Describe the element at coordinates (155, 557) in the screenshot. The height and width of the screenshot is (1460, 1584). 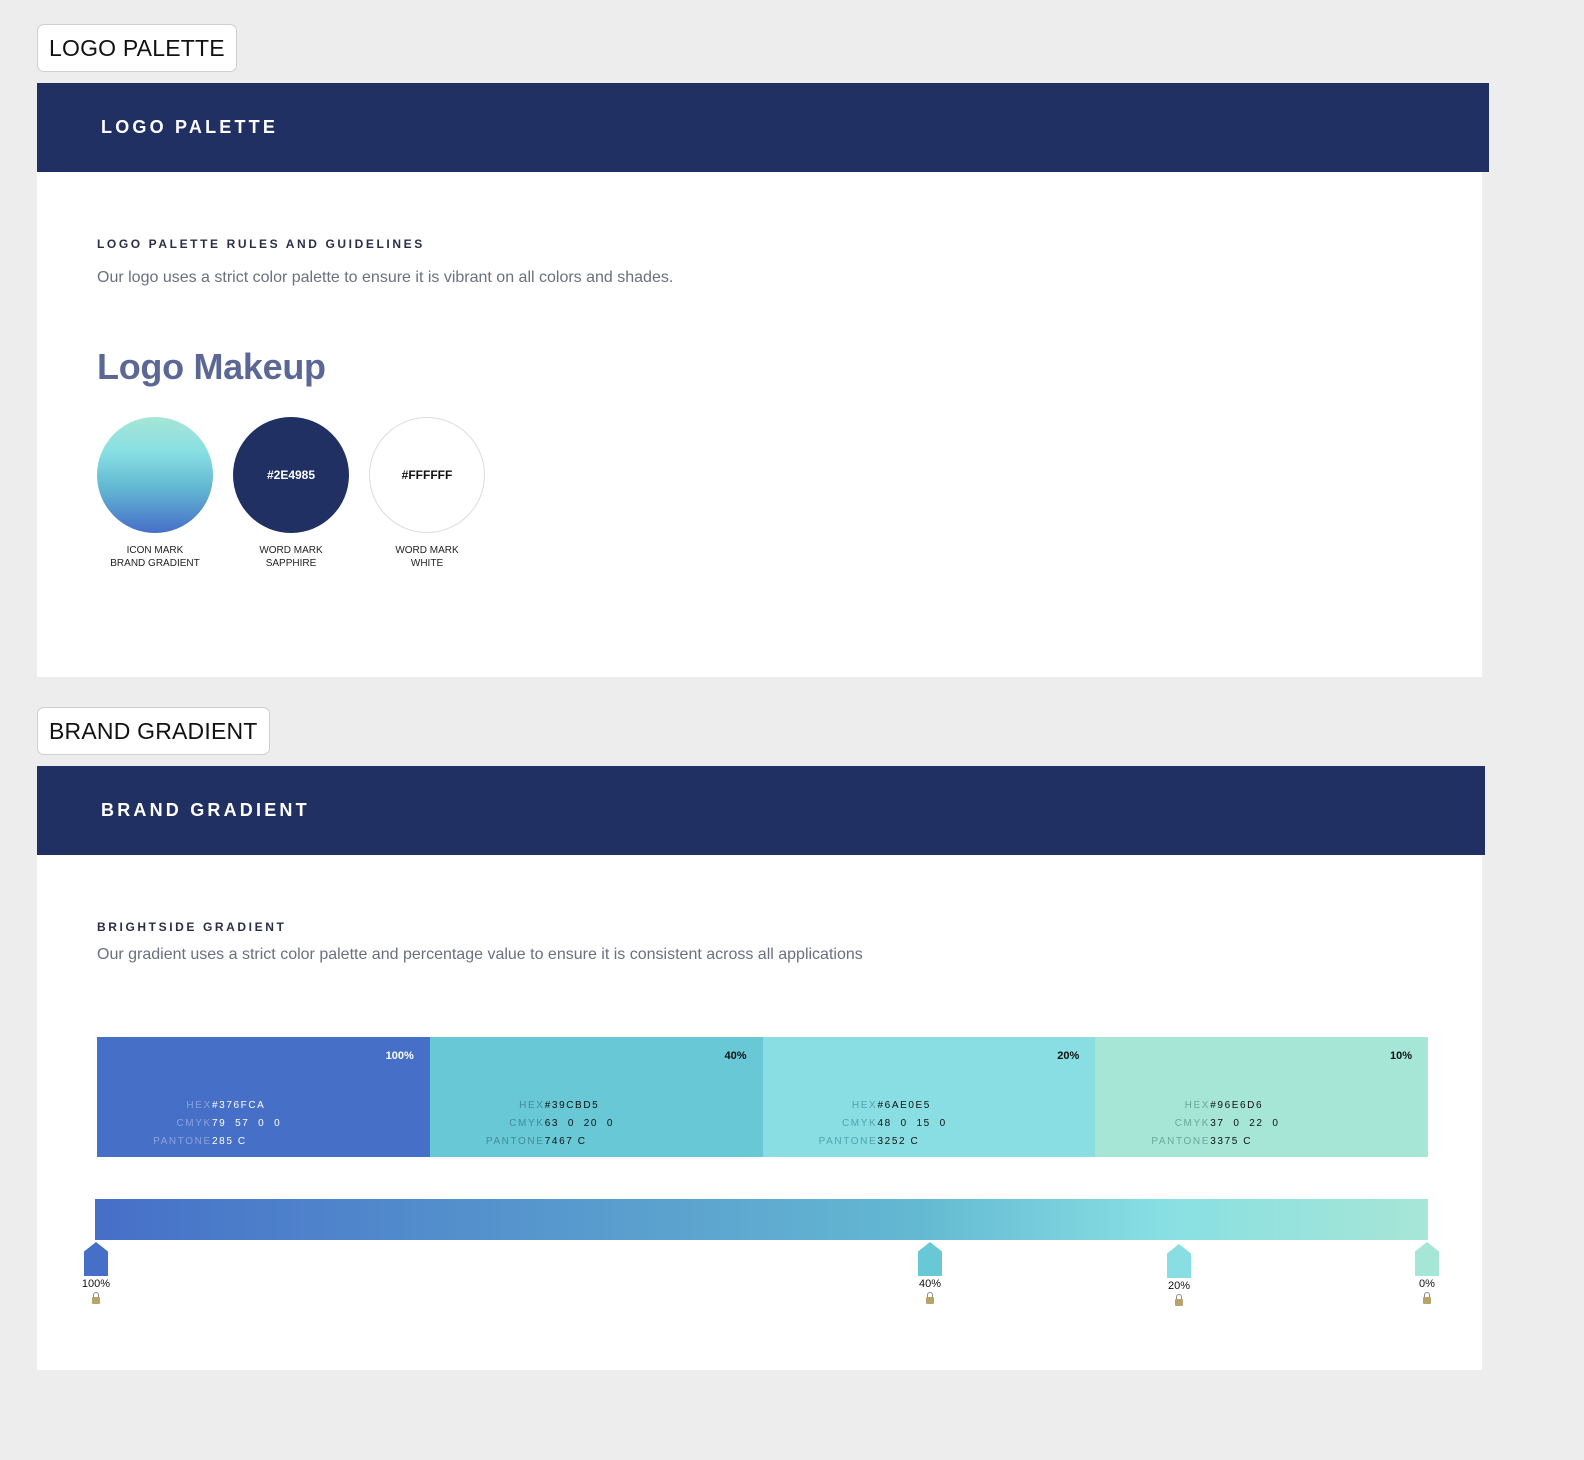
I see `swatch-caption: ICON MARK BRAND GRADIENT` at that location.